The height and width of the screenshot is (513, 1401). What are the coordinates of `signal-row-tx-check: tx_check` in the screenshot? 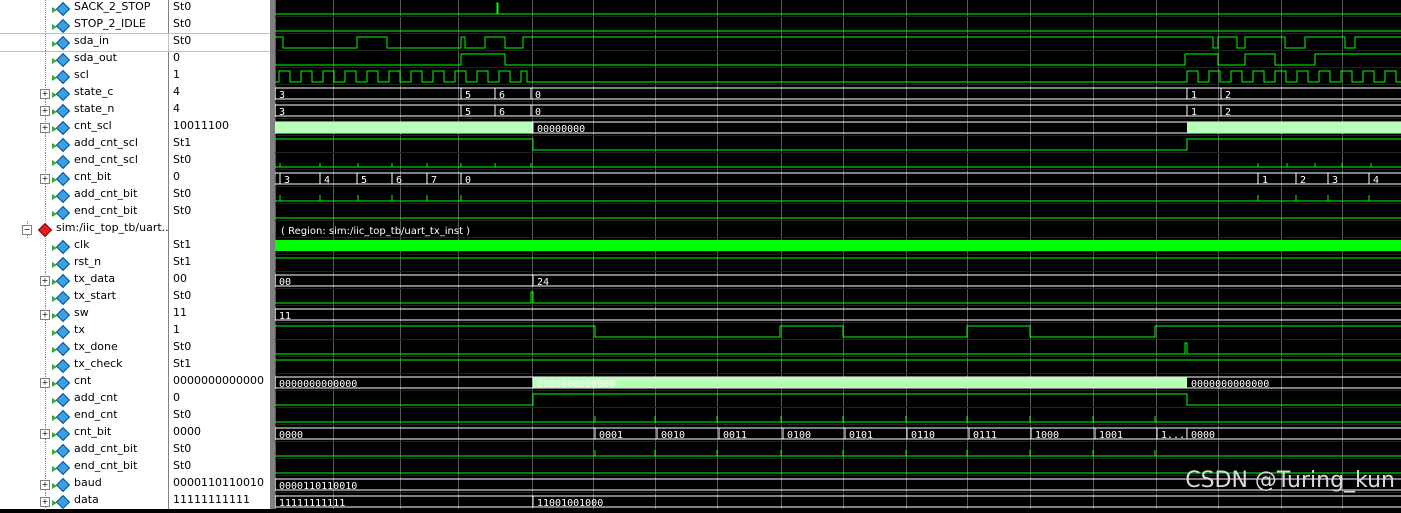 It's located at (84, 365).